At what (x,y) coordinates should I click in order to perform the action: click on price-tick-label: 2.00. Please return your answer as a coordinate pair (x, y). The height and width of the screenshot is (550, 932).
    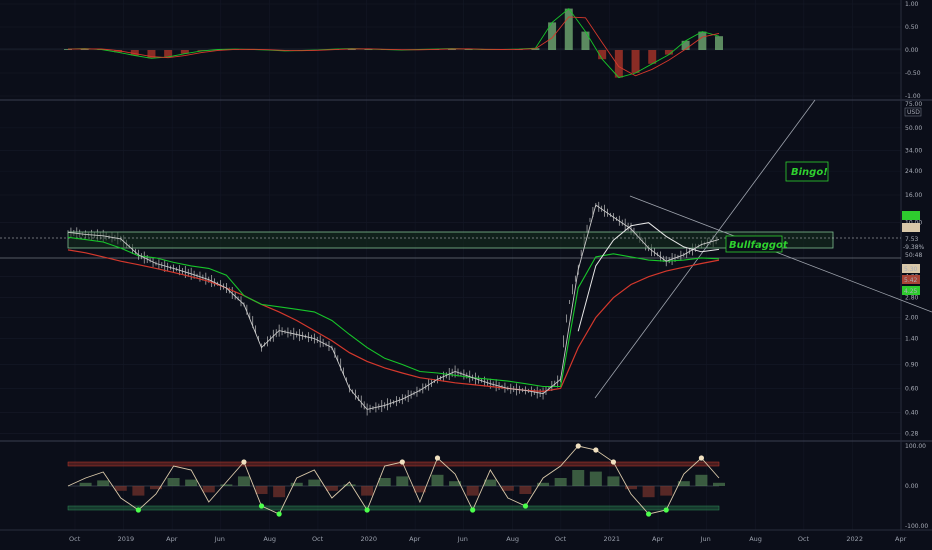
    Looking at the image, I should click on (912, 318).